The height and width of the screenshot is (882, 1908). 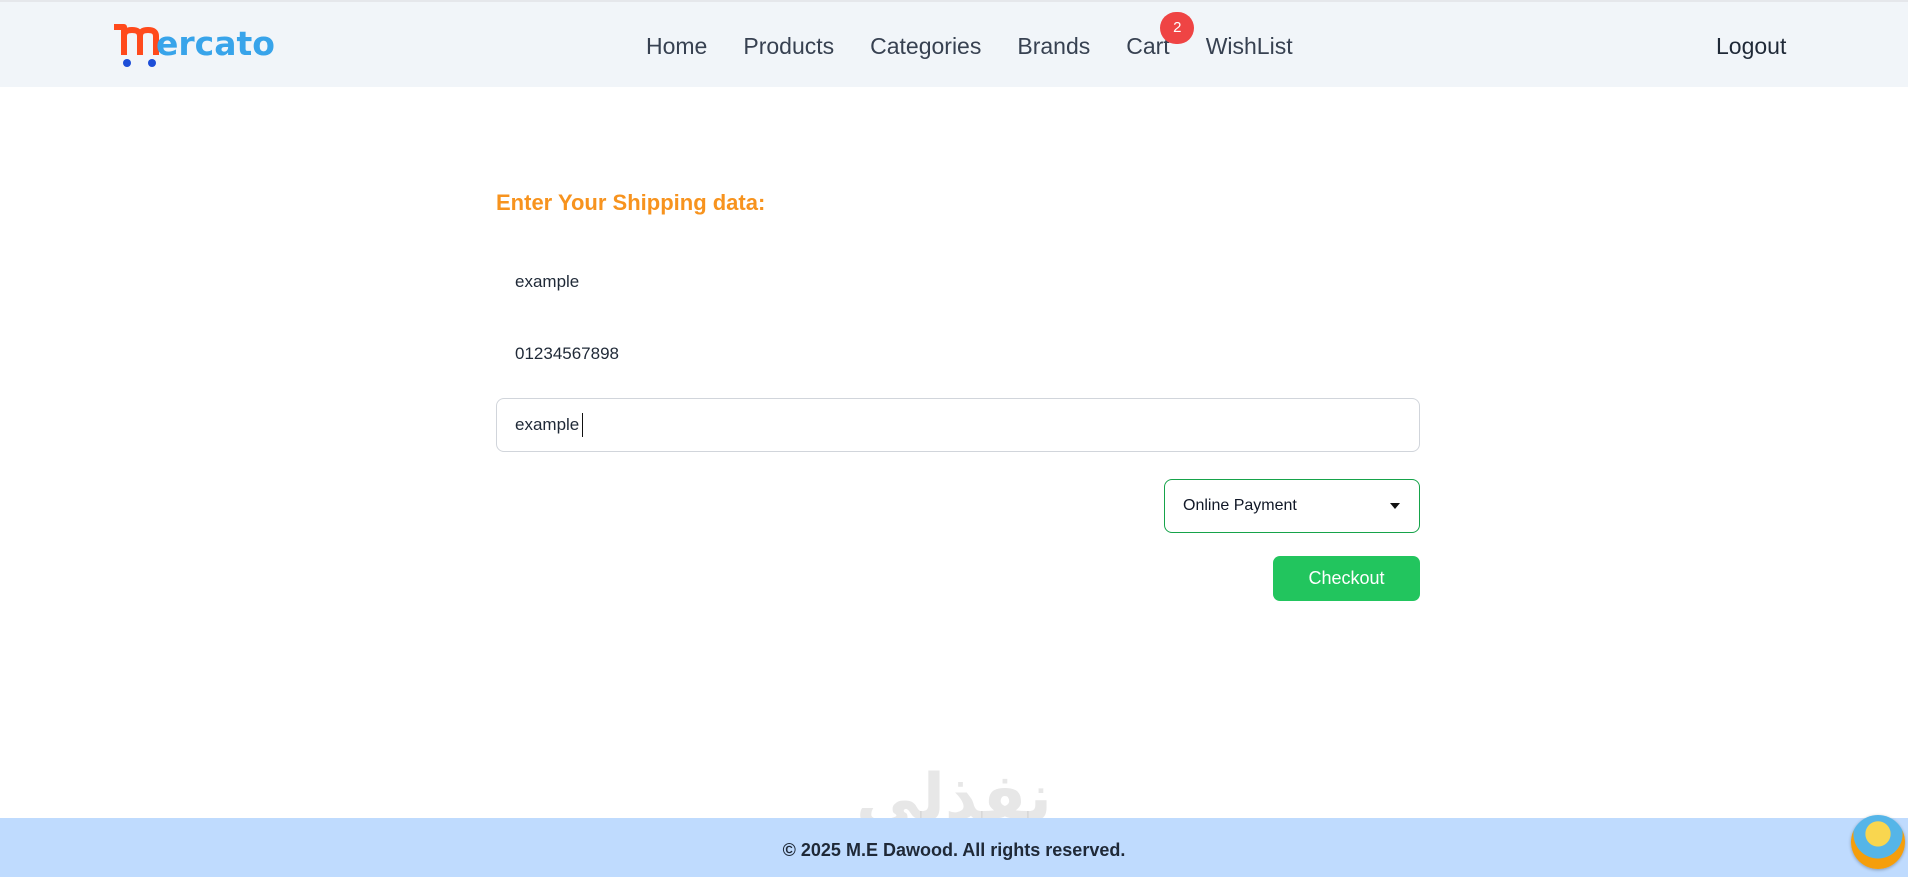 What do you see at coordinates (136, 45) in the screenshot?
I see `cart-m-icon` at bounding box center [136, 45].